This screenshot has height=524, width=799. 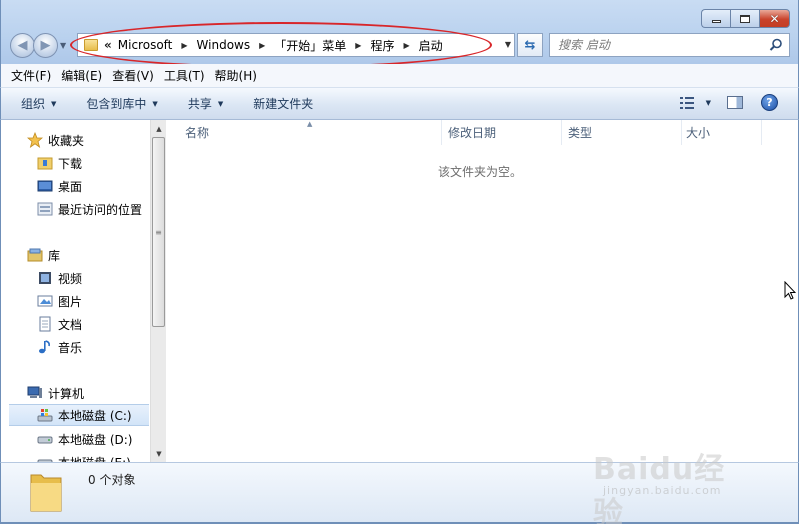 I want to click on share-button: 共享 ▼, so click(x=205, y=103).